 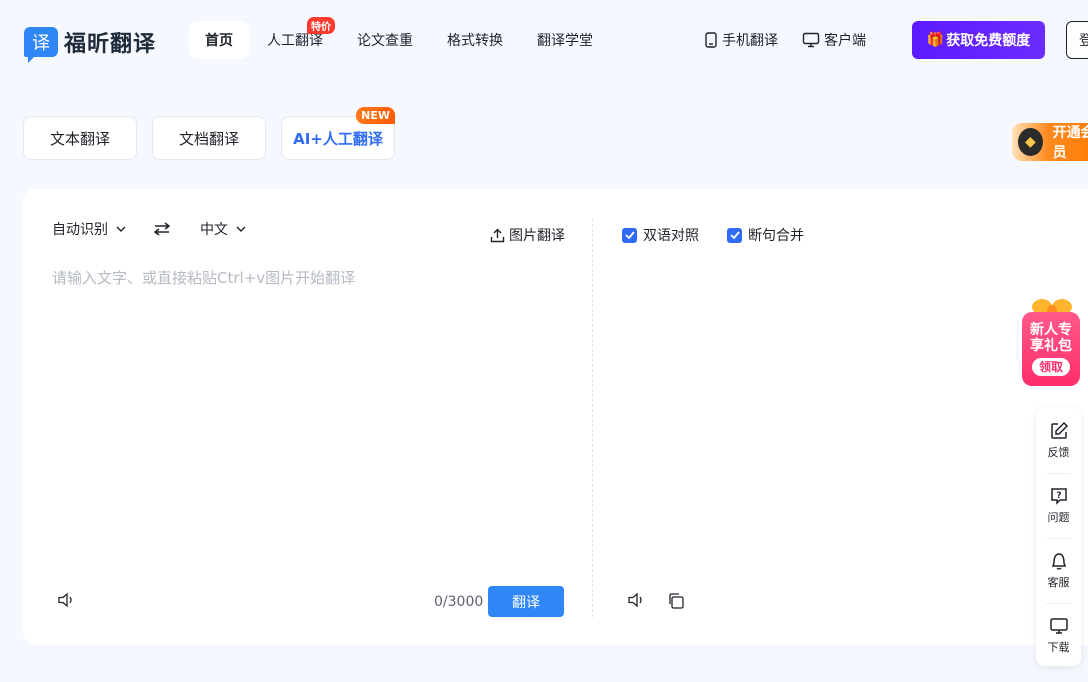 I want to click on pane-divider, so click(x=592, y=418).